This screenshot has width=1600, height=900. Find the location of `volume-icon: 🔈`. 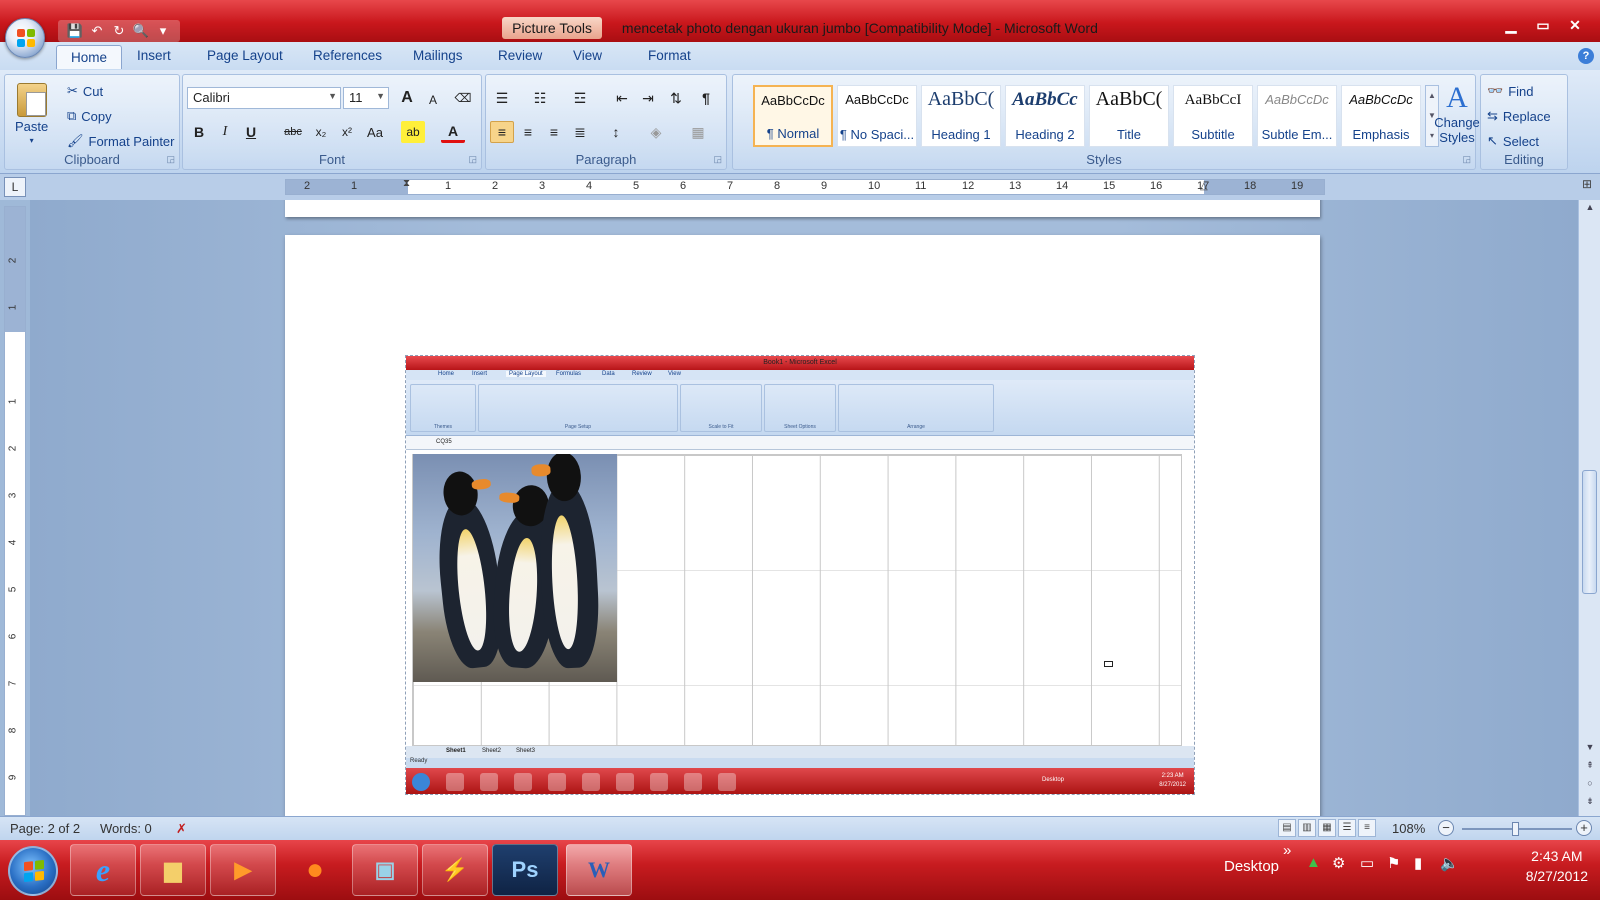

volume-icon: 🔈 is located at coordinates (1449, 863).